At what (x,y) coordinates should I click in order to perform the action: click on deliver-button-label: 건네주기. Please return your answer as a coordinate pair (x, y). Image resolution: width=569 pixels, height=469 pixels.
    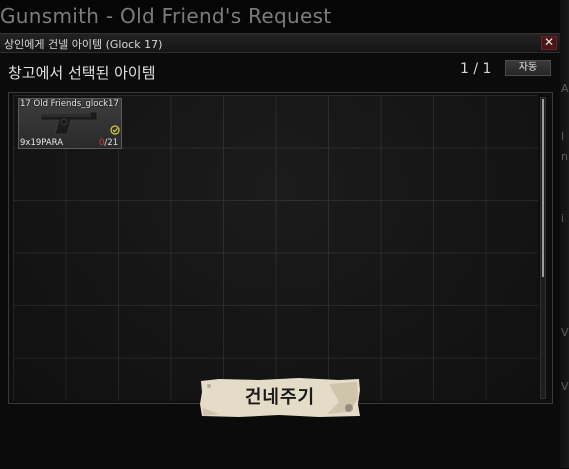
    Looking at the image, I should click on (280, 397).